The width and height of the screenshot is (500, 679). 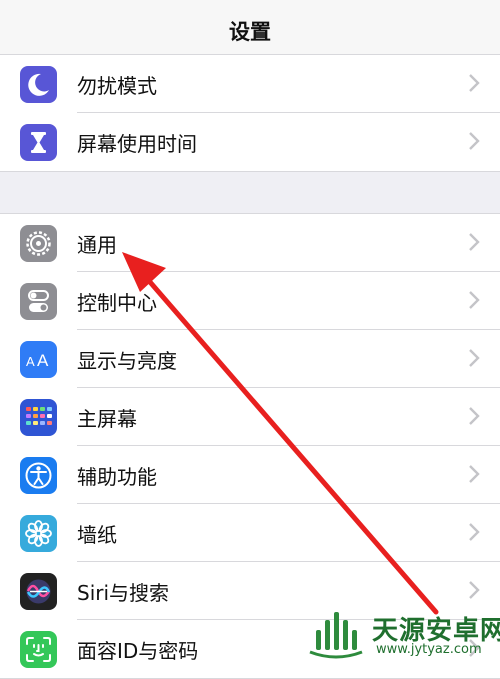 What do you see at coordinates (97, 535) in the screenshot?
I see `settings-row-label: 墙纸` at bounding box center [97, 535].